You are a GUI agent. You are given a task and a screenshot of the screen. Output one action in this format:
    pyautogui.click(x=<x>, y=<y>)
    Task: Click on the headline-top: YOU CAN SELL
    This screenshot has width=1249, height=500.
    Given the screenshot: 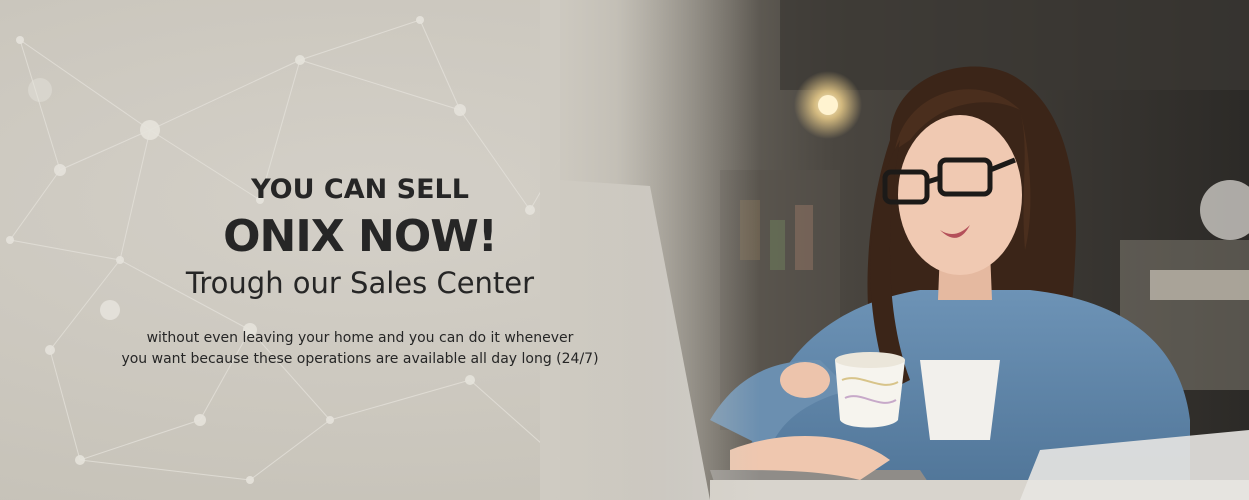 What is the action you would take?
    pyautogui.click(x=360, y=189)
    